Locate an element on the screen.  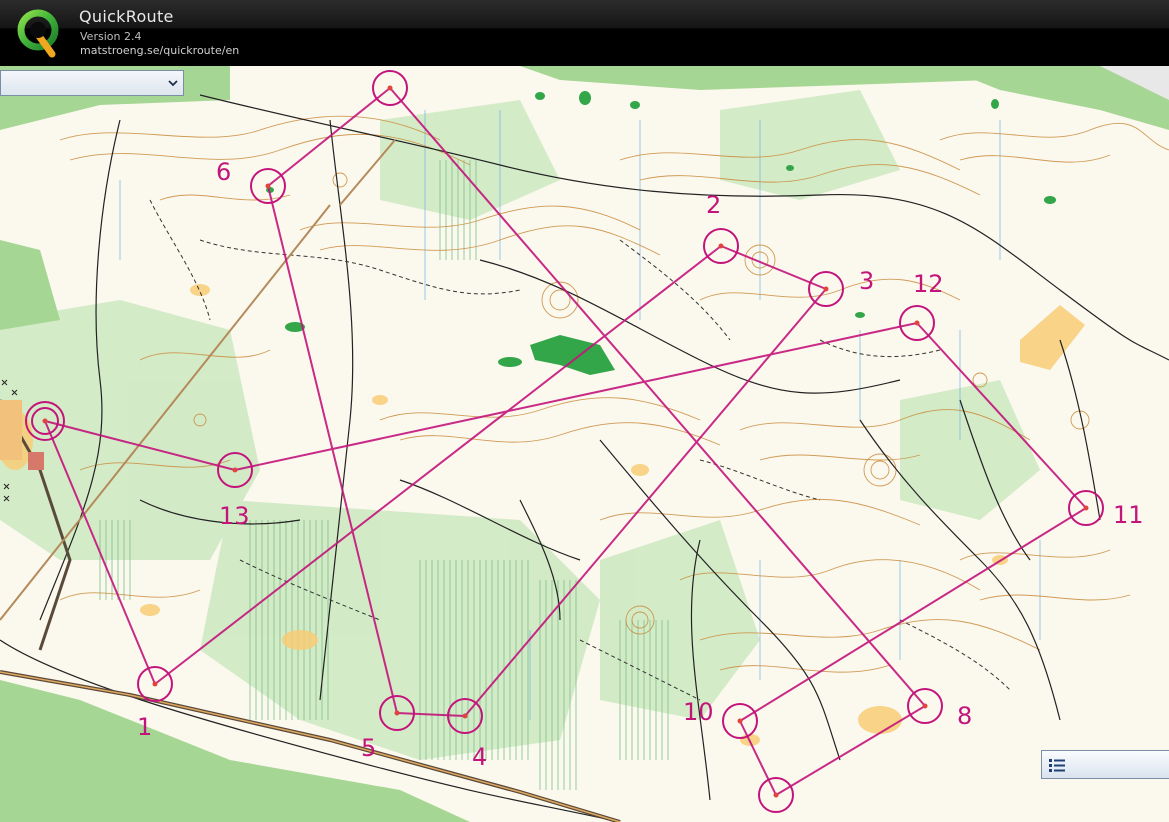
control-number-2: 2 is located at coordinates (713, 205).